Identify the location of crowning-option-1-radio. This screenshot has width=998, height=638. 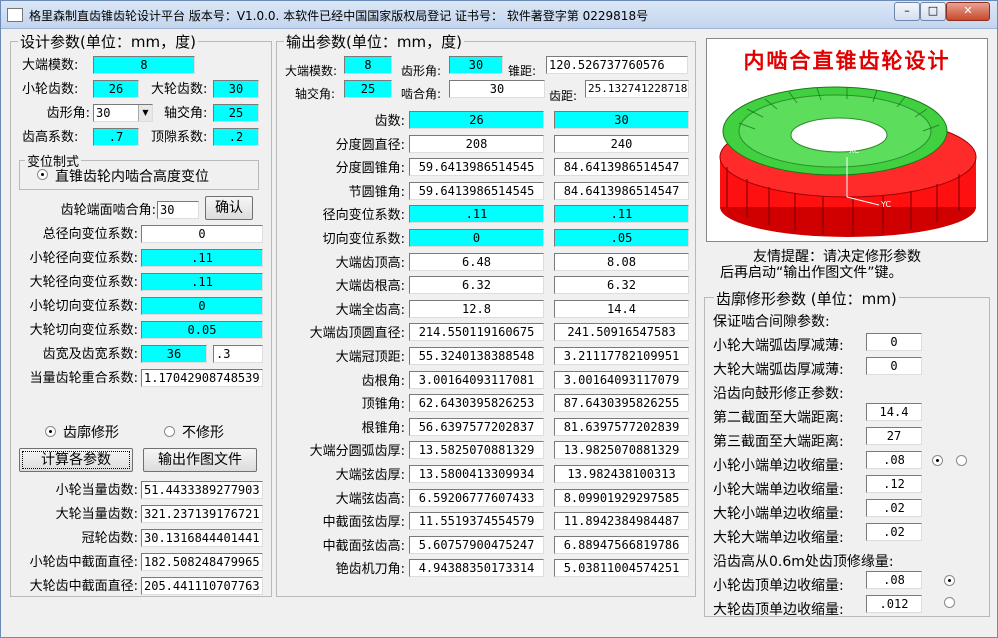
(937, 460).